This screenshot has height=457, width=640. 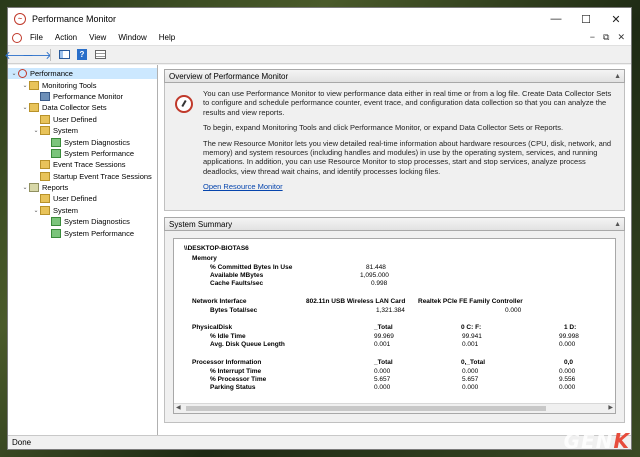 What do you see at coordinates (556, 19) in the screenshot?
I see `minimize-button: —` at bounding box center [556, 19].